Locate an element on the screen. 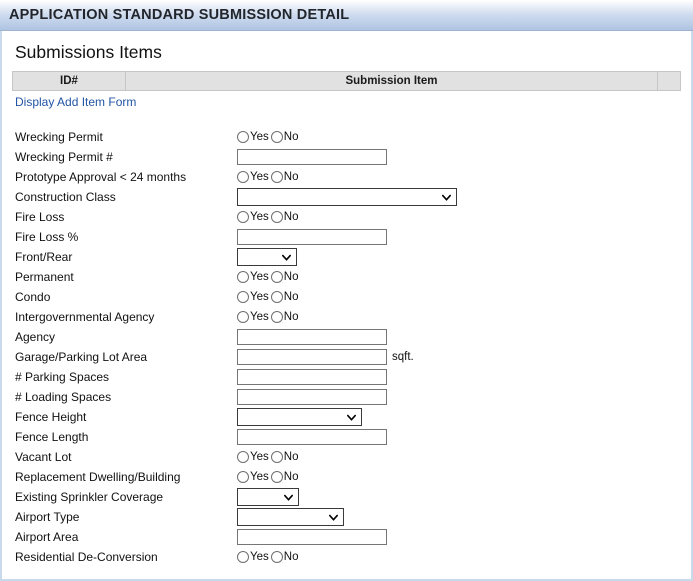  radio-no-fire-loss: No is located at coordinates (285, 217).